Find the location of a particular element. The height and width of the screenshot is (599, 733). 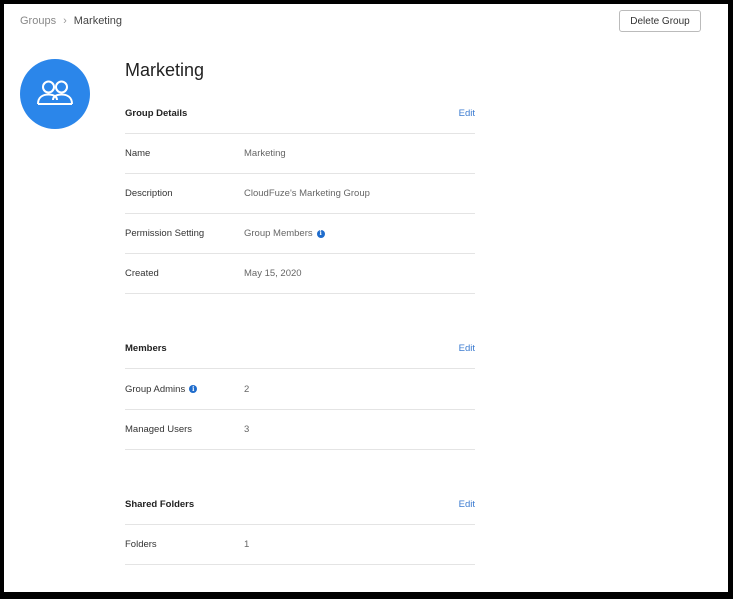

detail-row-permission: Permission Setting Group Members i is located at coordinates (300, 234).